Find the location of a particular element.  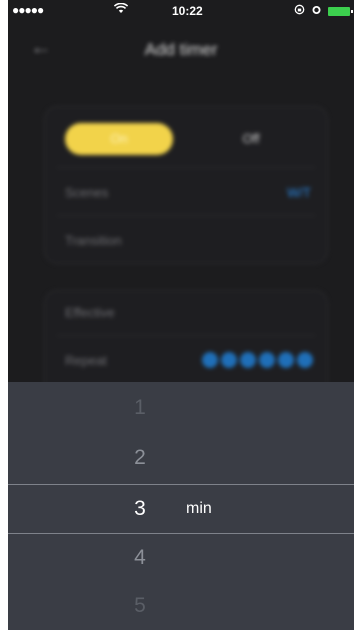

scenes-value: W/T is located at coordinates (299, 192).